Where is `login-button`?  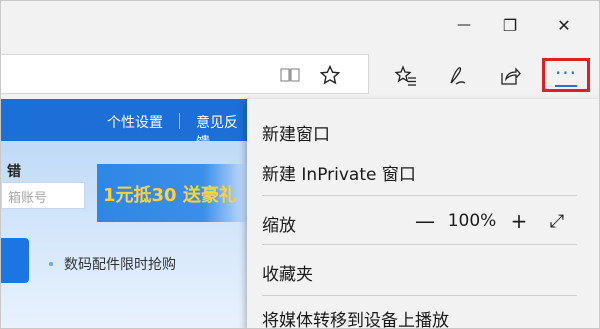 login-button is located at coordinates (15, 260).